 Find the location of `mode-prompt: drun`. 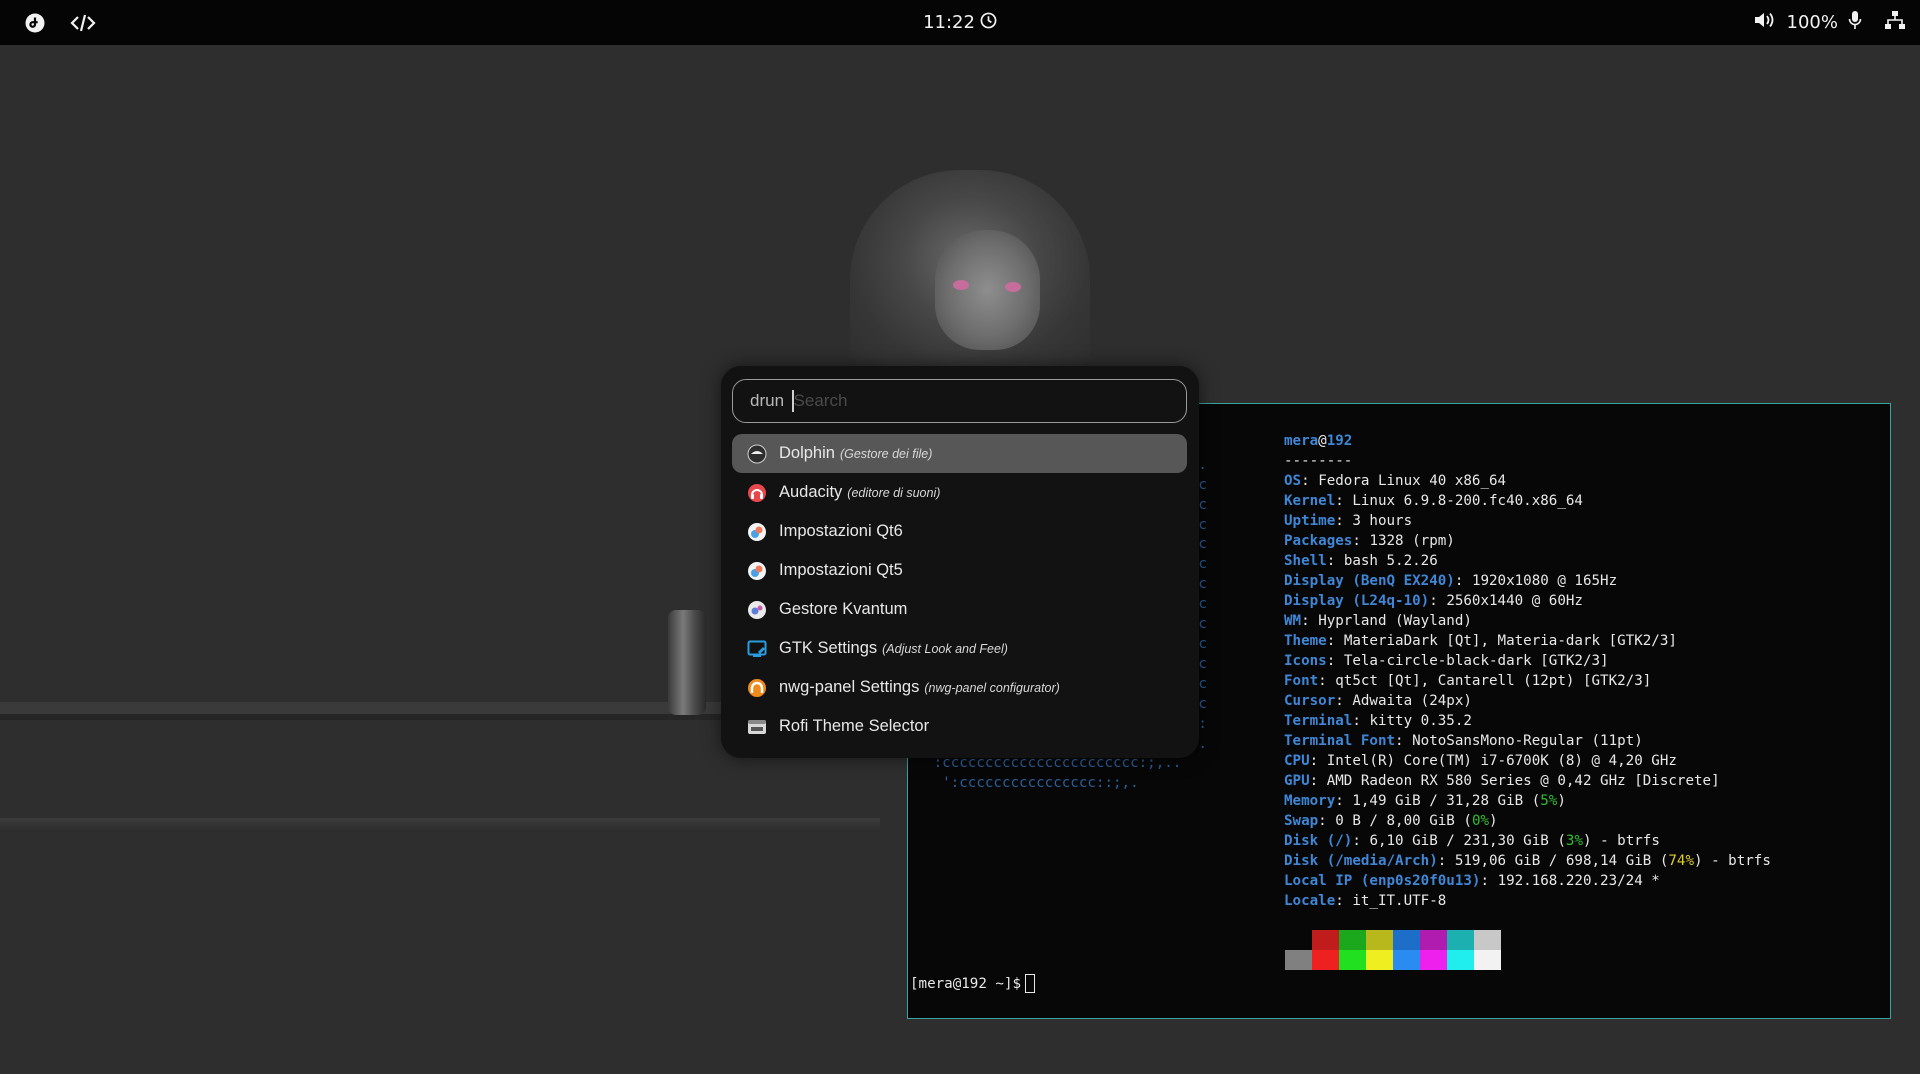

mode-prompt: drun is located at coordinates (767, 400).